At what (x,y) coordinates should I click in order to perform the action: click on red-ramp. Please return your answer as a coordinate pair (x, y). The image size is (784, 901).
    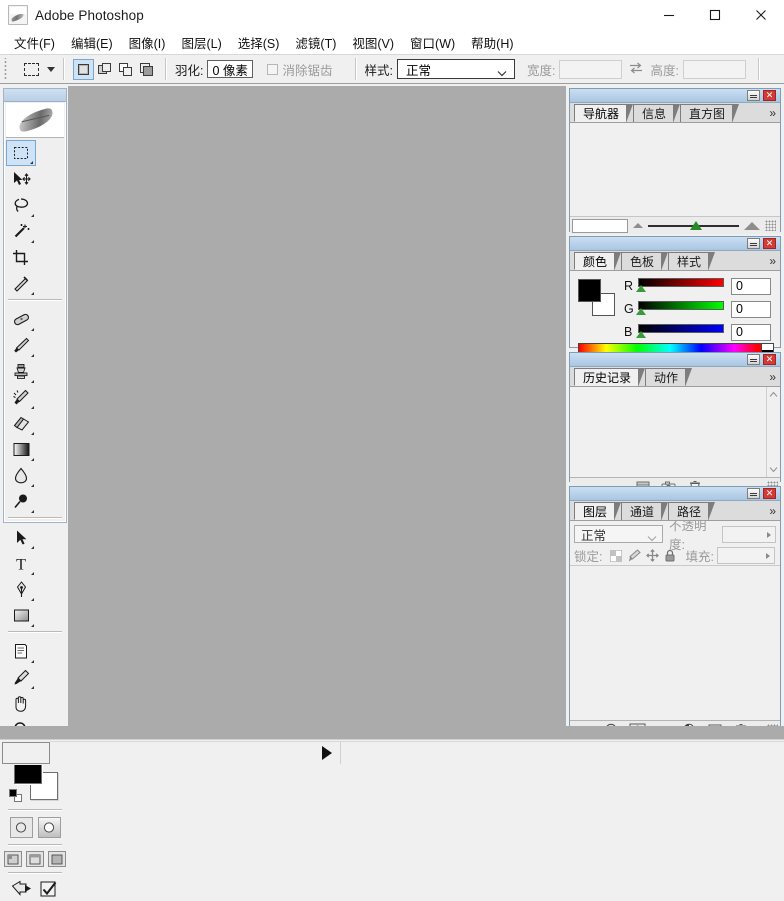
    Looking at the image, I should click on (680, 286).